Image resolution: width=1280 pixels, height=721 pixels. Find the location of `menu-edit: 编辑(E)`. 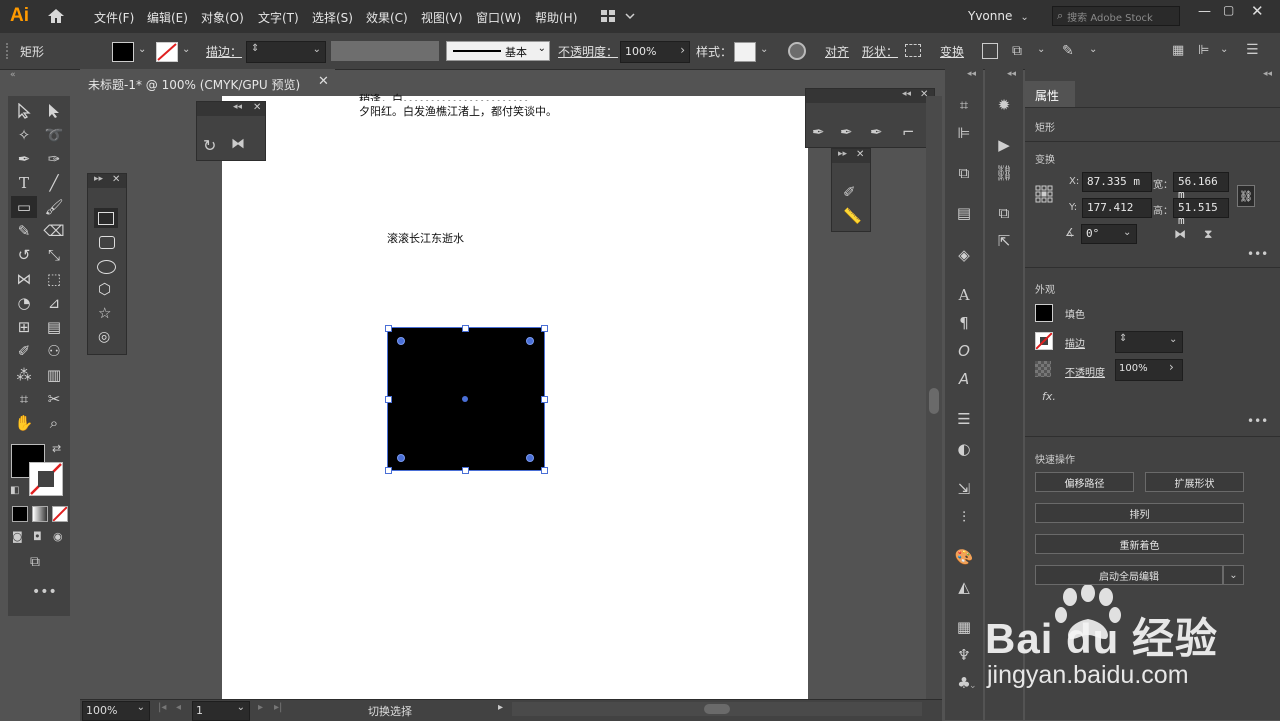

menu-edit: 编辑(E) is located at coordinates (167, 17).